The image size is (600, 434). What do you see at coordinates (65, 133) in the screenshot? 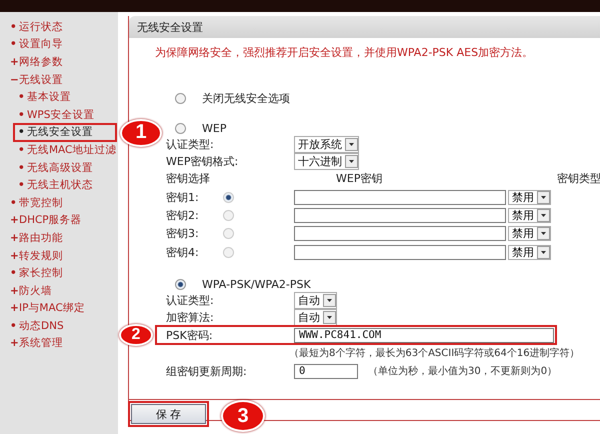
I see `sidebar-item: • 无线安全设置` at bounding box center [65, 133].